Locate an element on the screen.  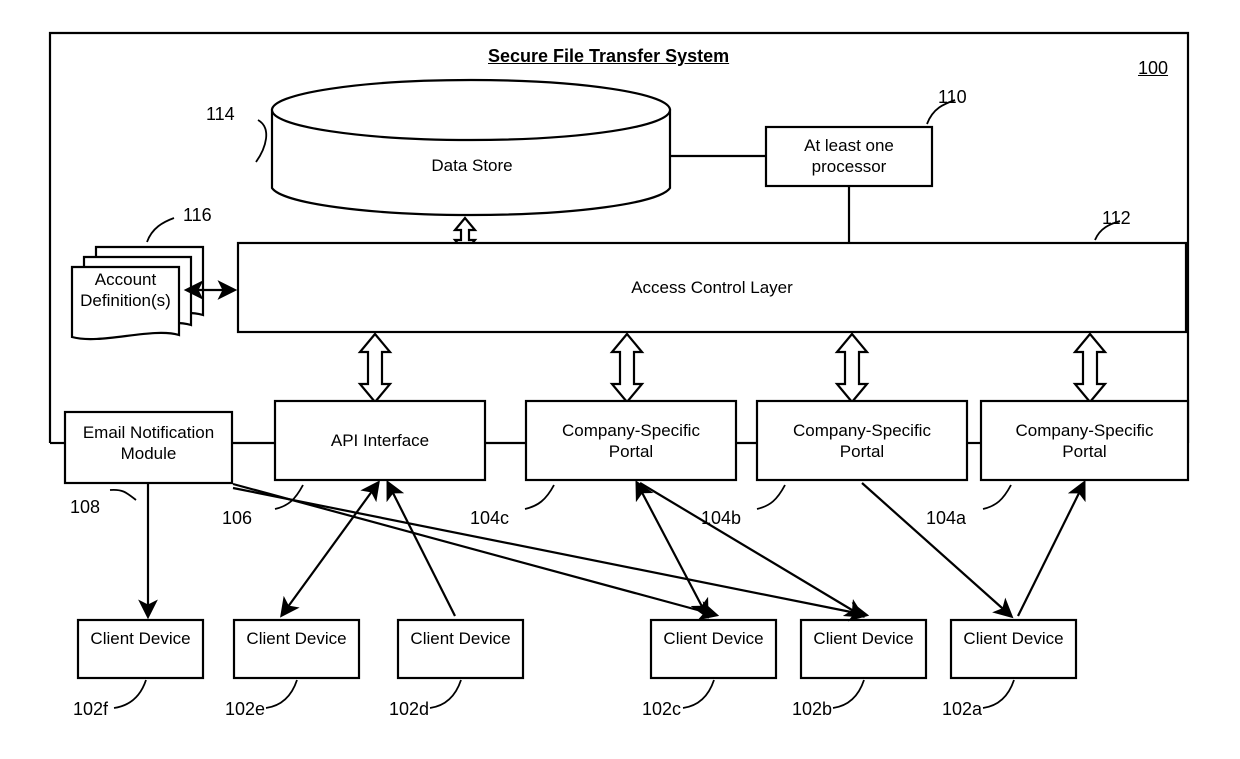
leader-104c is located at coordinates (539, 497).